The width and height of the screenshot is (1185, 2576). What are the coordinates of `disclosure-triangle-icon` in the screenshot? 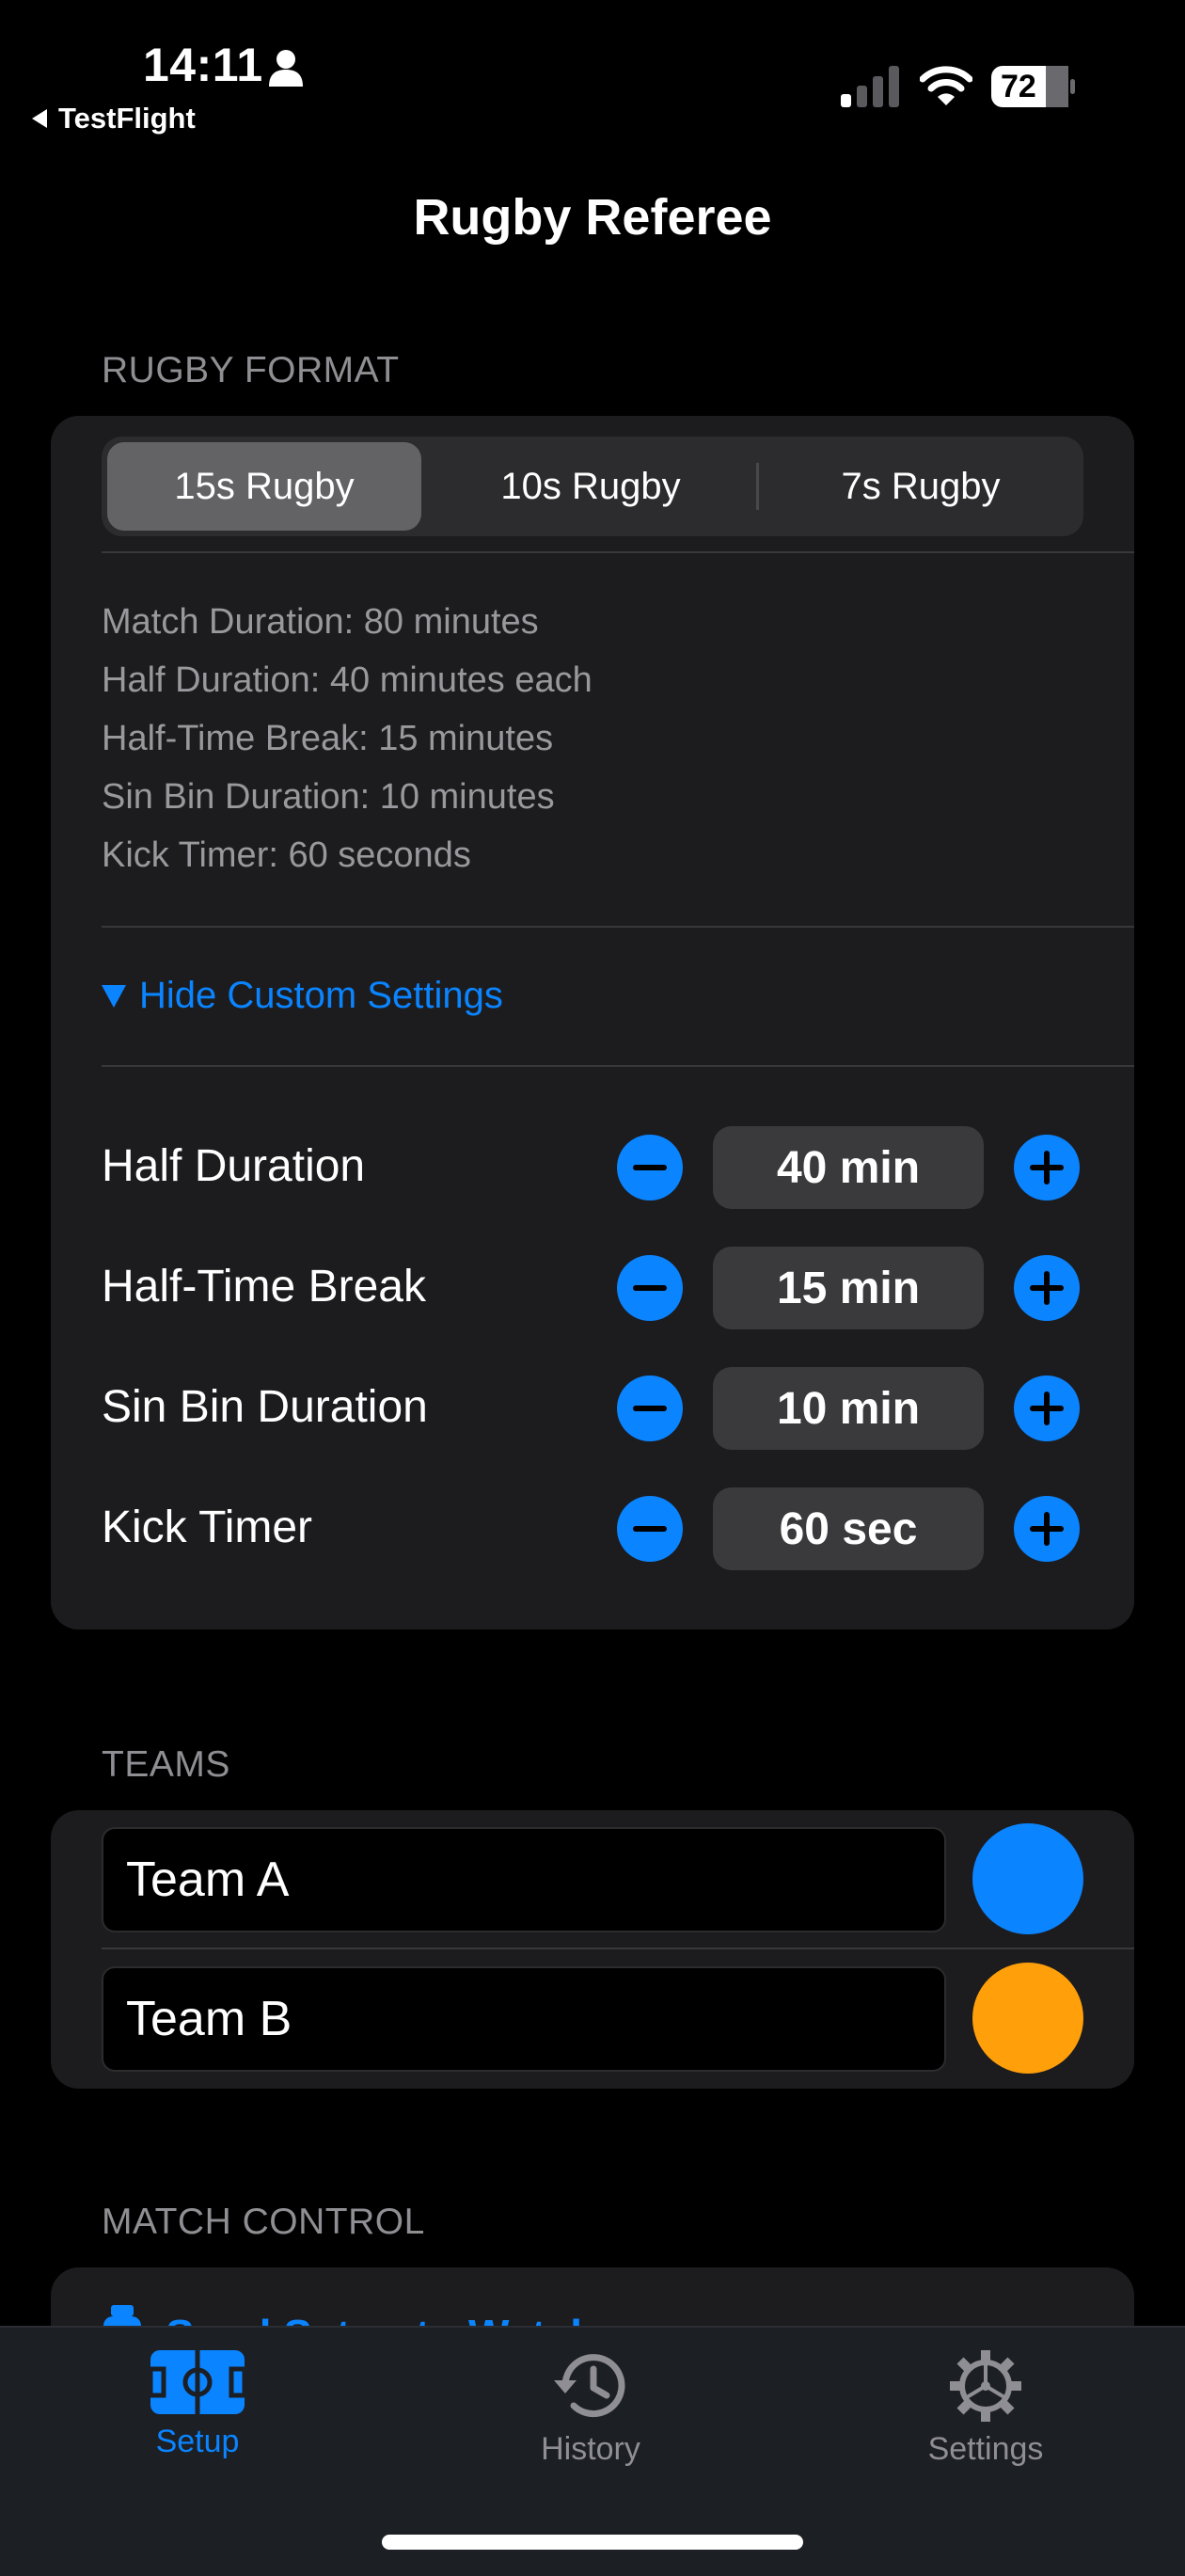 It's located at (114, 996).